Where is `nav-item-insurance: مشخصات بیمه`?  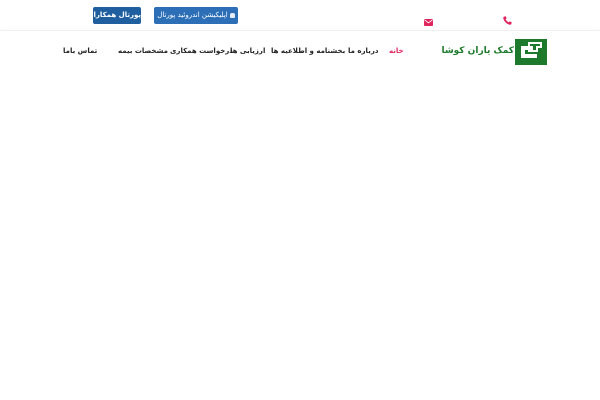
nav-item-insurance: مشخصات بیمه is located at coordinates (143, 51).